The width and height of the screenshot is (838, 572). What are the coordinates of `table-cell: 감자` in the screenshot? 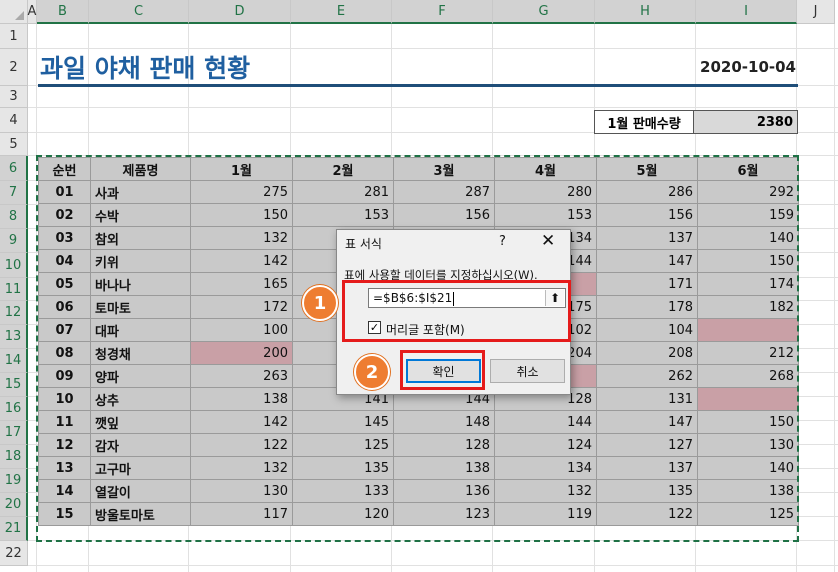 It's located at (140, 445).